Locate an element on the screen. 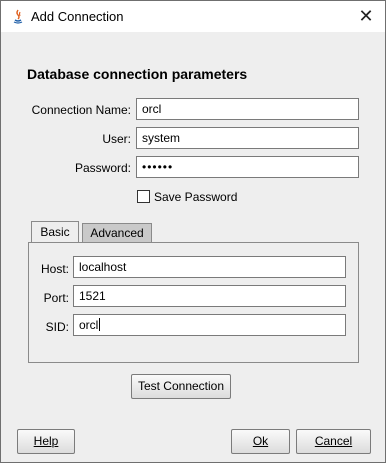 The height and width of the screenshot is (463, 386). section-heading: Database connection parameters is located at coordinates (137, 74).